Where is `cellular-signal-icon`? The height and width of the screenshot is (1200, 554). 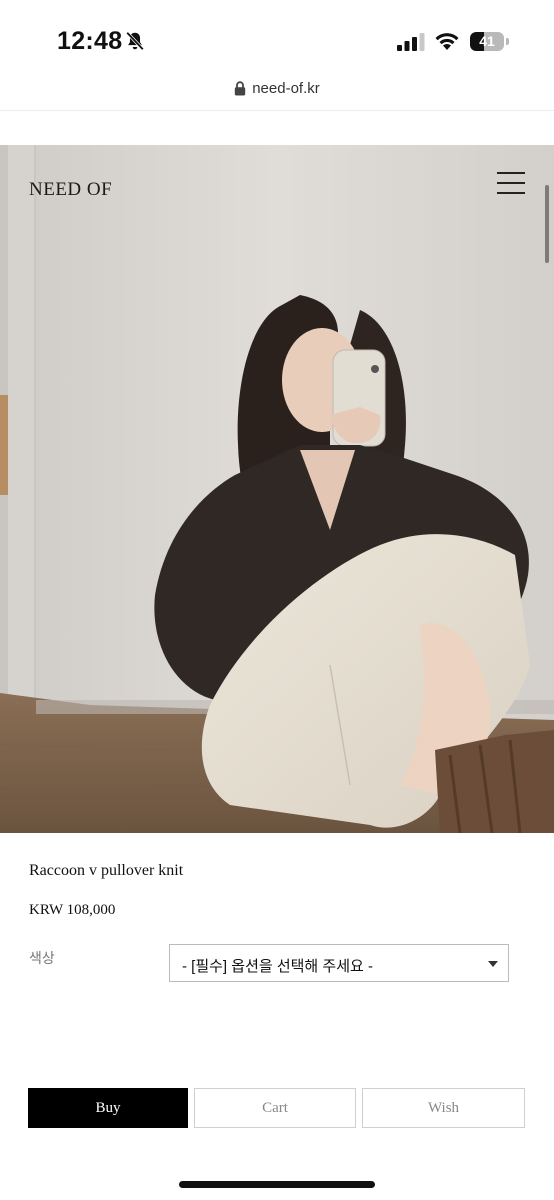
cellular-signal-icon is located at coordinates (411, 42).